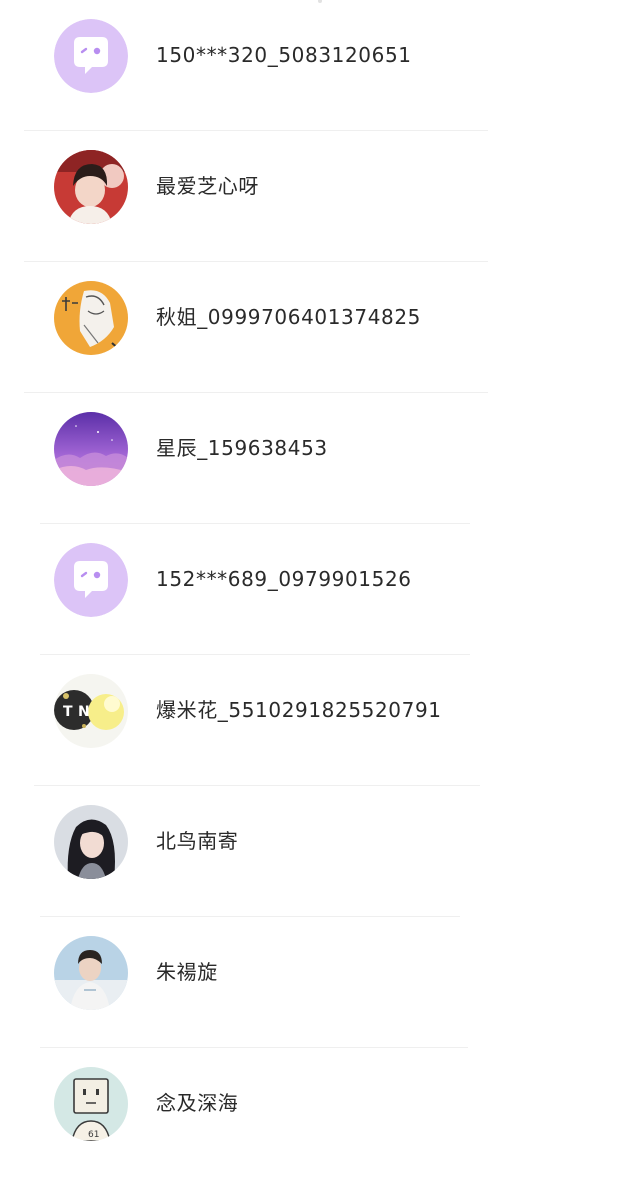 The image size is (640, 1179). I want to click on contact-name: 152***689_0979901526, so click(284, 579).